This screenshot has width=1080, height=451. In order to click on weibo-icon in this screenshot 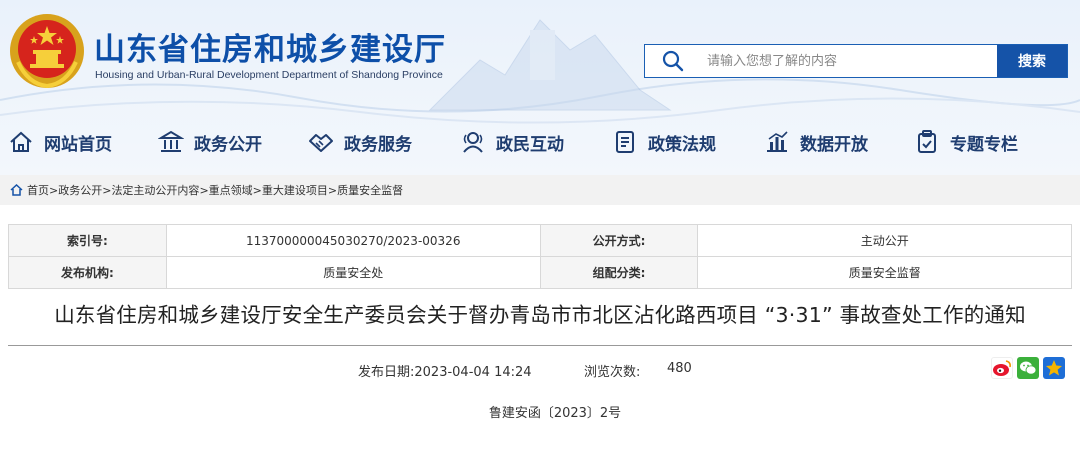, I will do `click(1002, 368)`.